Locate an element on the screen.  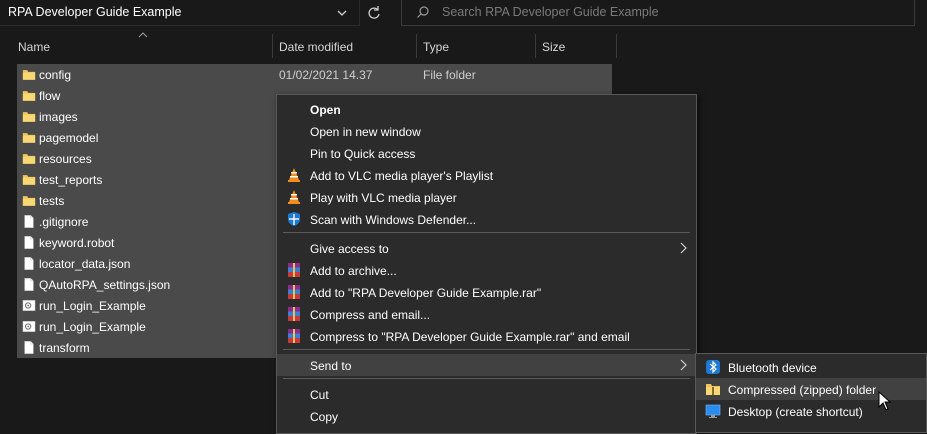
menu-item-label: Pin to Quick access is located at coordinates (363, 154).